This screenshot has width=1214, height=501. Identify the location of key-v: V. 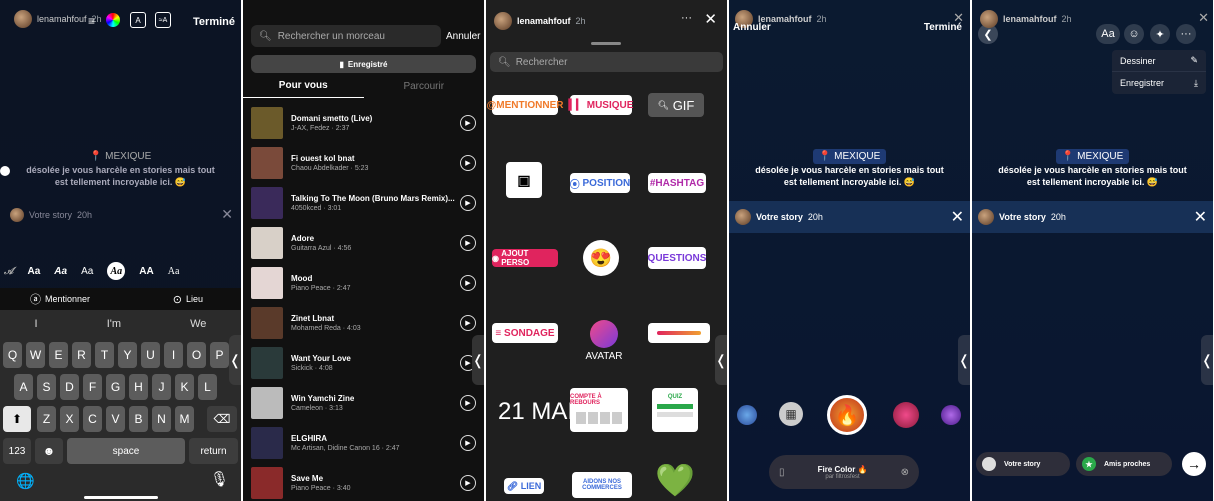
(115, 419).